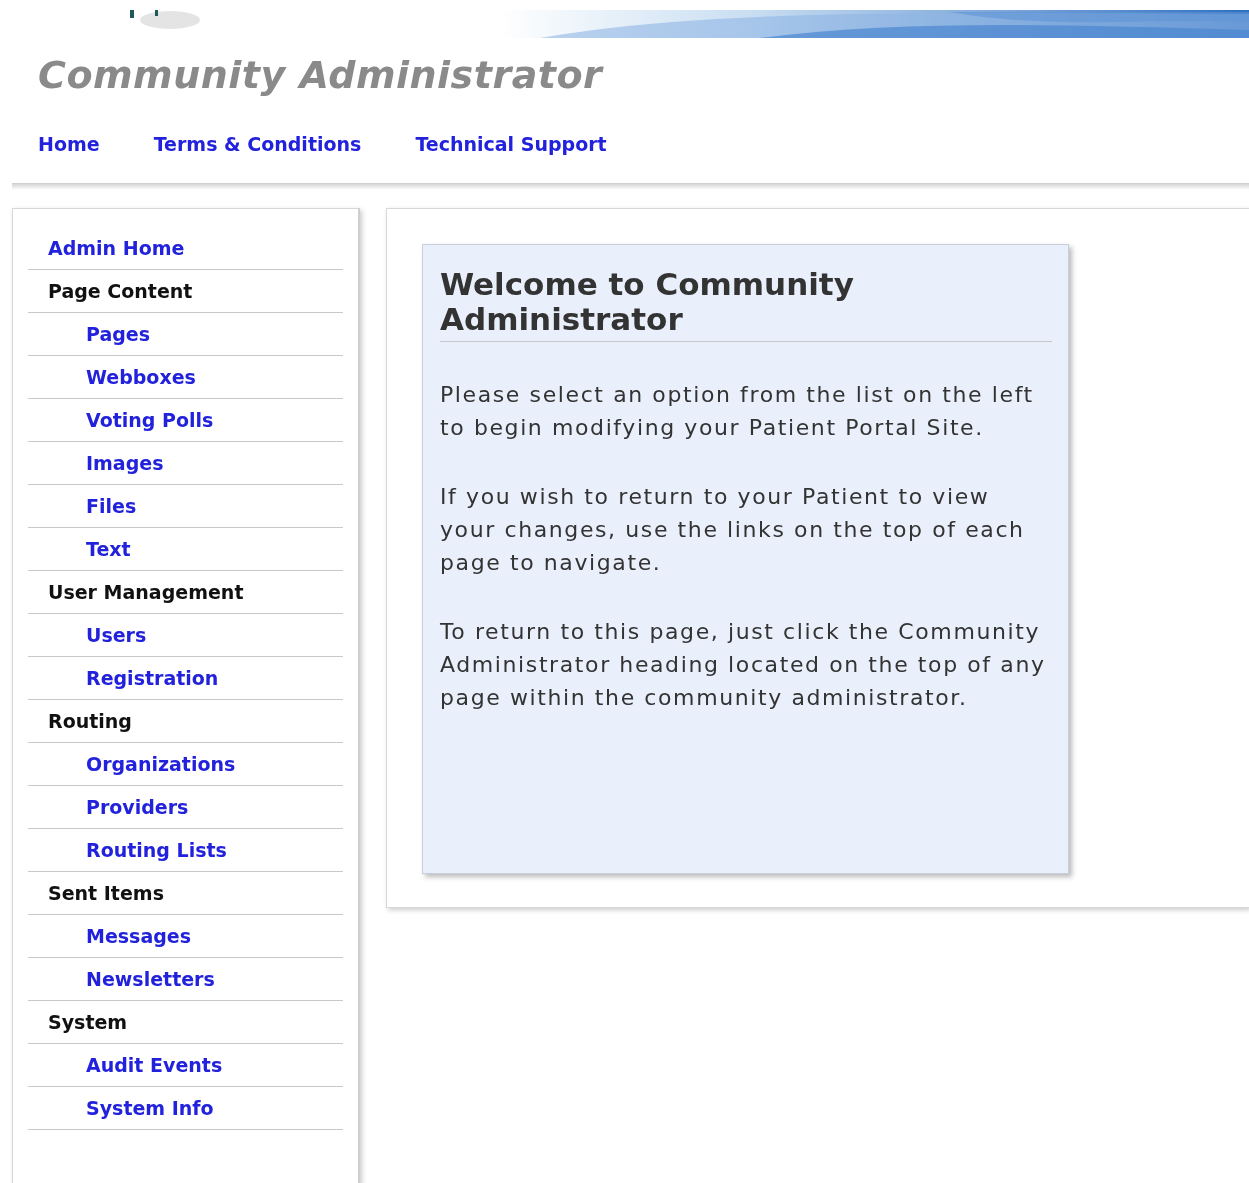 Image resolution: width=1249 pixels, height=1183 pixels. I want to click on sidebar-heading: Page Content, so click(185, 291).